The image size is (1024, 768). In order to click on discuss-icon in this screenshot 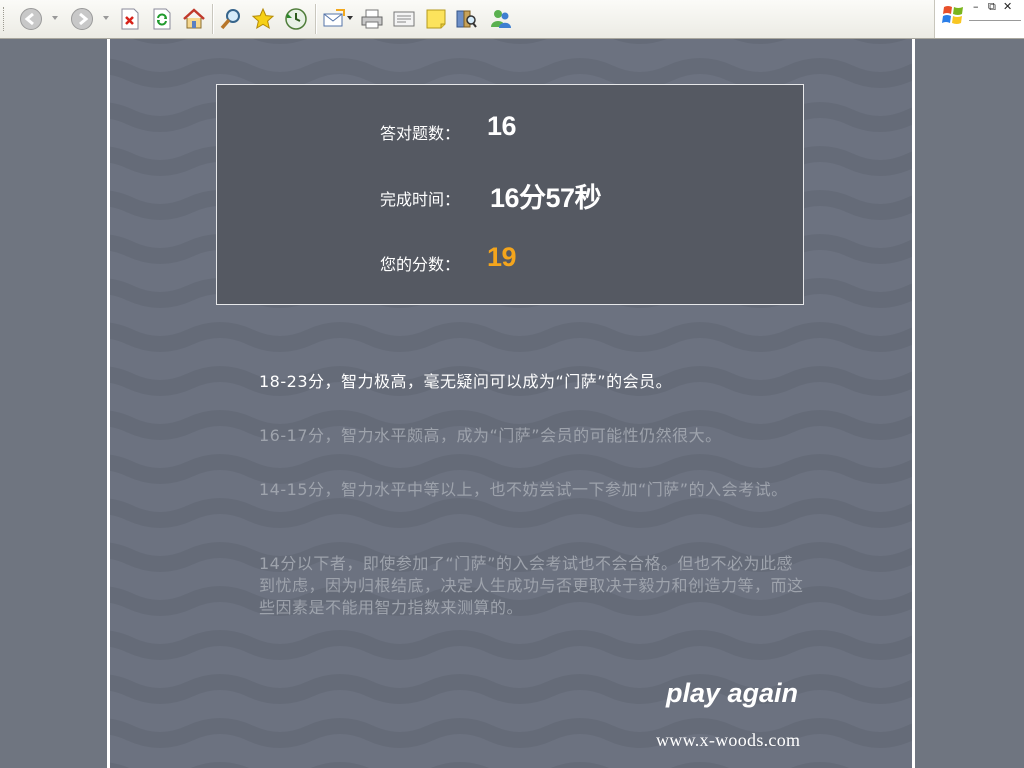, I will do `click(436, 19)`.